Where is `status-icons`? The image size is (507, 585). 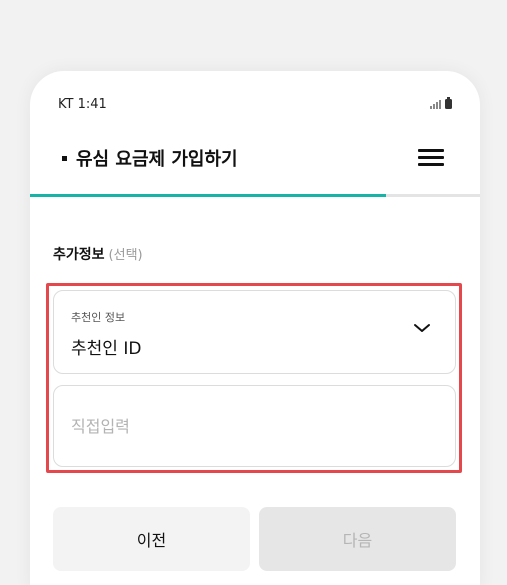 status-icons is located at coordinates (441, 103).